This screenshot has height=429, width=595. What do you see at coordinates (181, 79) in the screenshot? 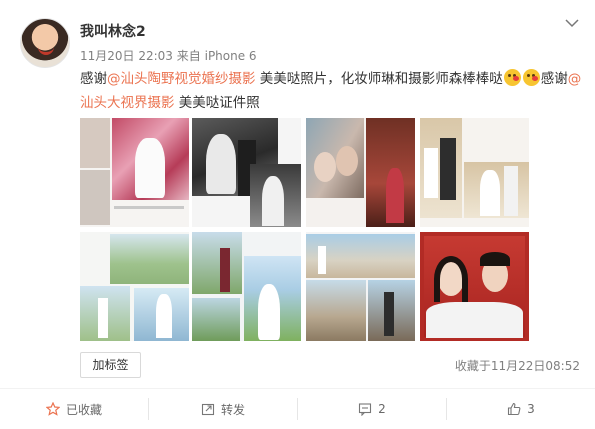
I see `mention-link: @汕头陶野视觉婚纱摄影` at bounding box center [181, 79].